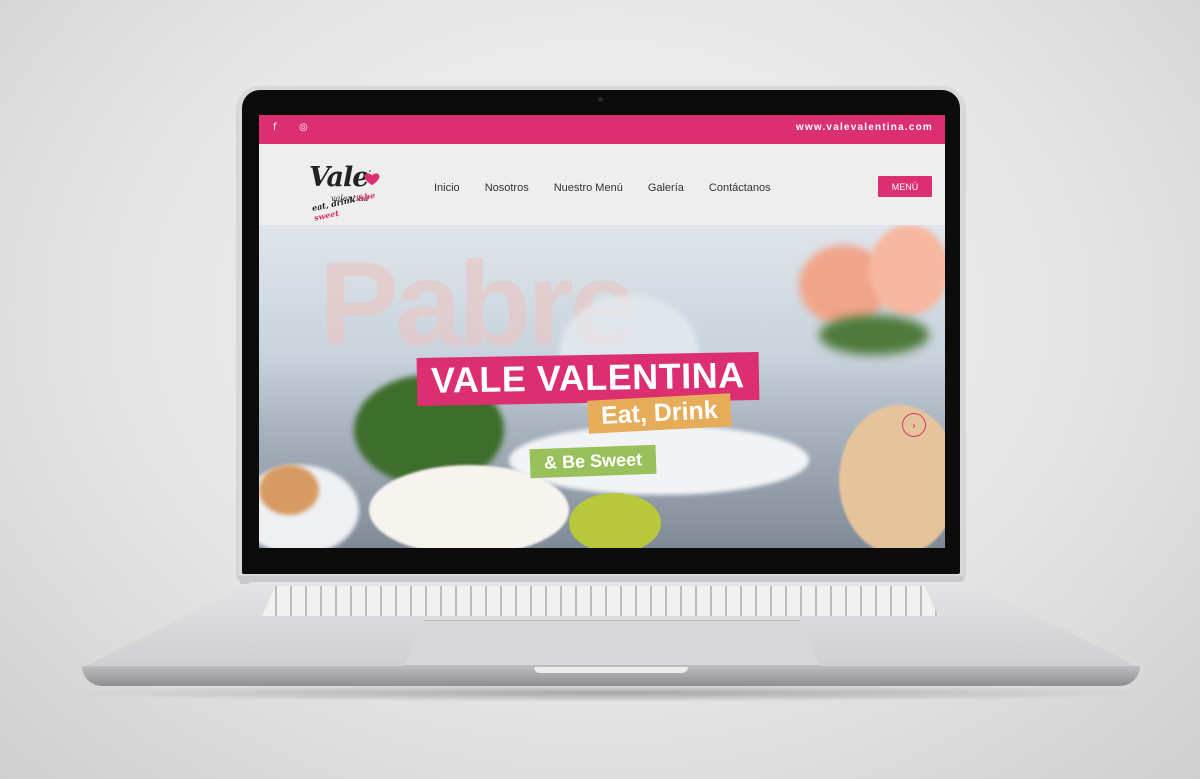 Image resolution: width=1200 pixels, height=779 pixels. What do you see at coordinates (612, 643) in the screenshot?
I see `trackpad` at bounding box center [612, 643].